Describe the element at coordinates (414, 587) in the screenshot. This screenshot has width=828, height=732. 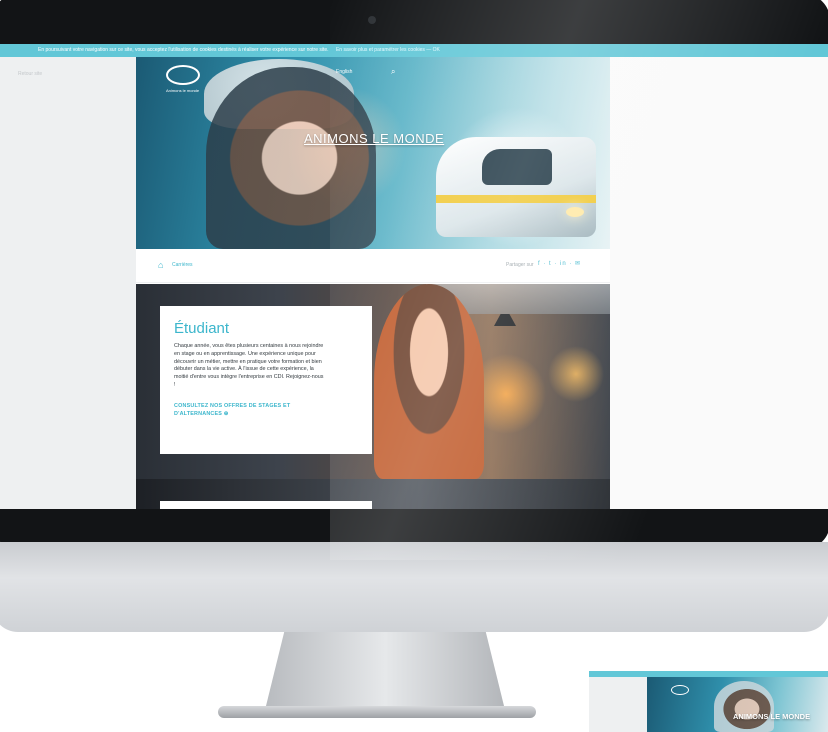
I see `monitor-chin` at that location.